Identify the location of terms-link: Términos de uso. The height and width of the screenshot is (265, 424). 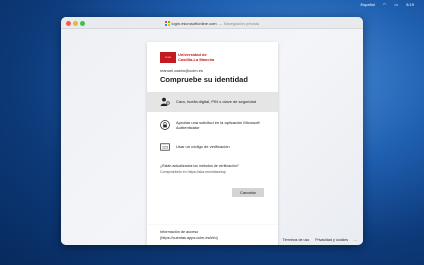
(295, 240).